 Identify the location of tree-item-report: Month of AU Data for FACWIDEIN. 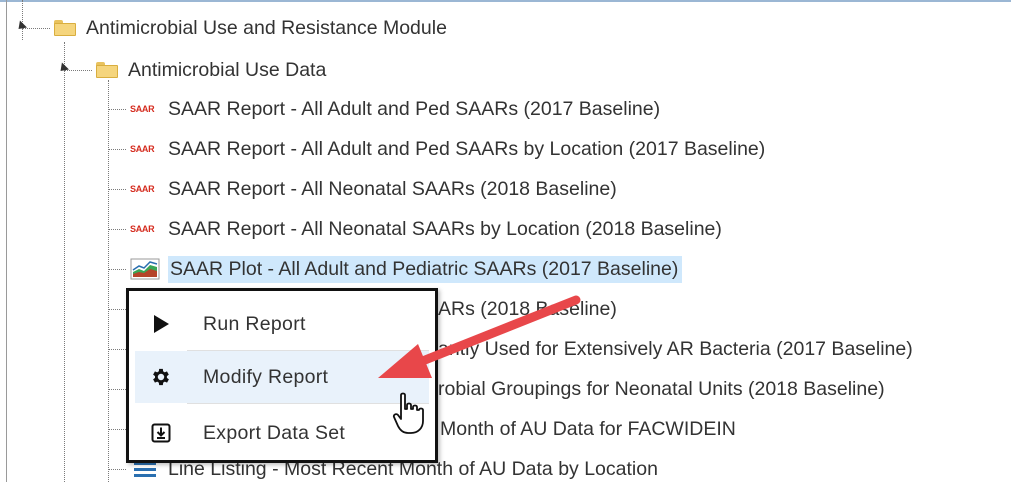
(588, 429).